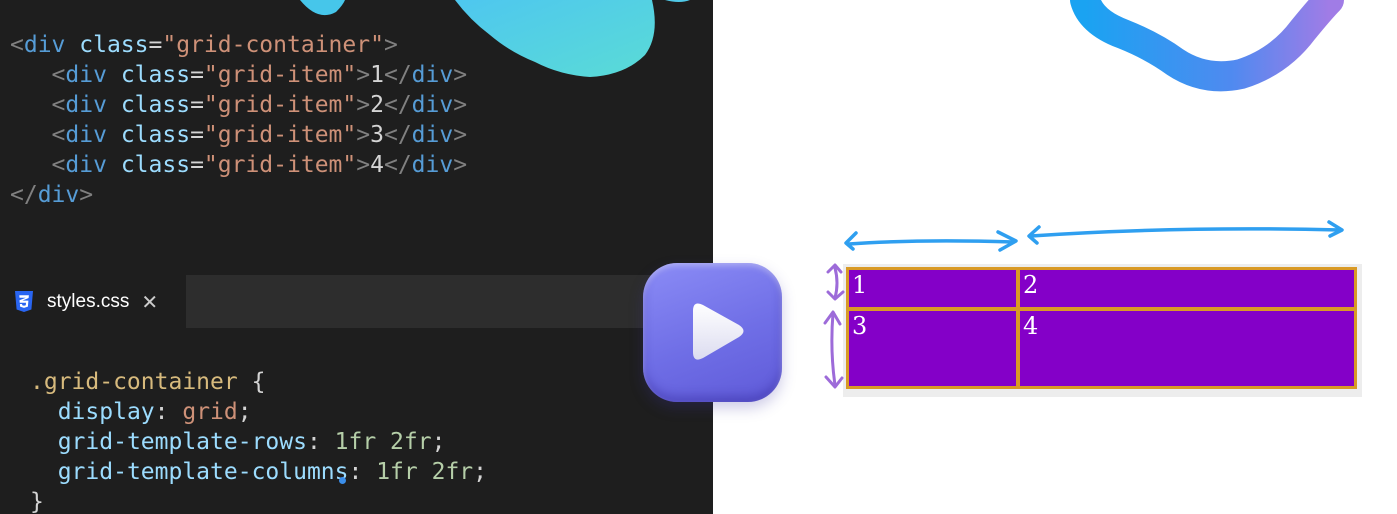  I want to click on row-1-height-arrow, so click(835, 282).